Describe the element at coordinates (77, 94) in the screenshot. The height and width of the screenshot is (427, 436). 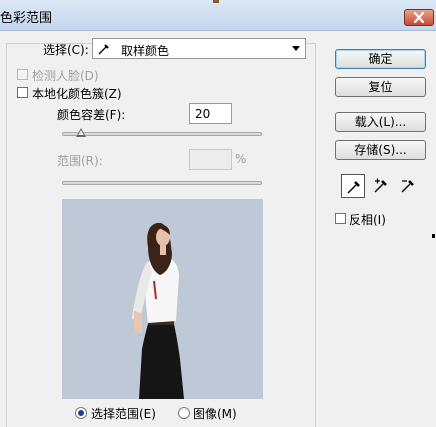
I see `localized-clusters-label: 本地化颜色簇(Z)` at that location.